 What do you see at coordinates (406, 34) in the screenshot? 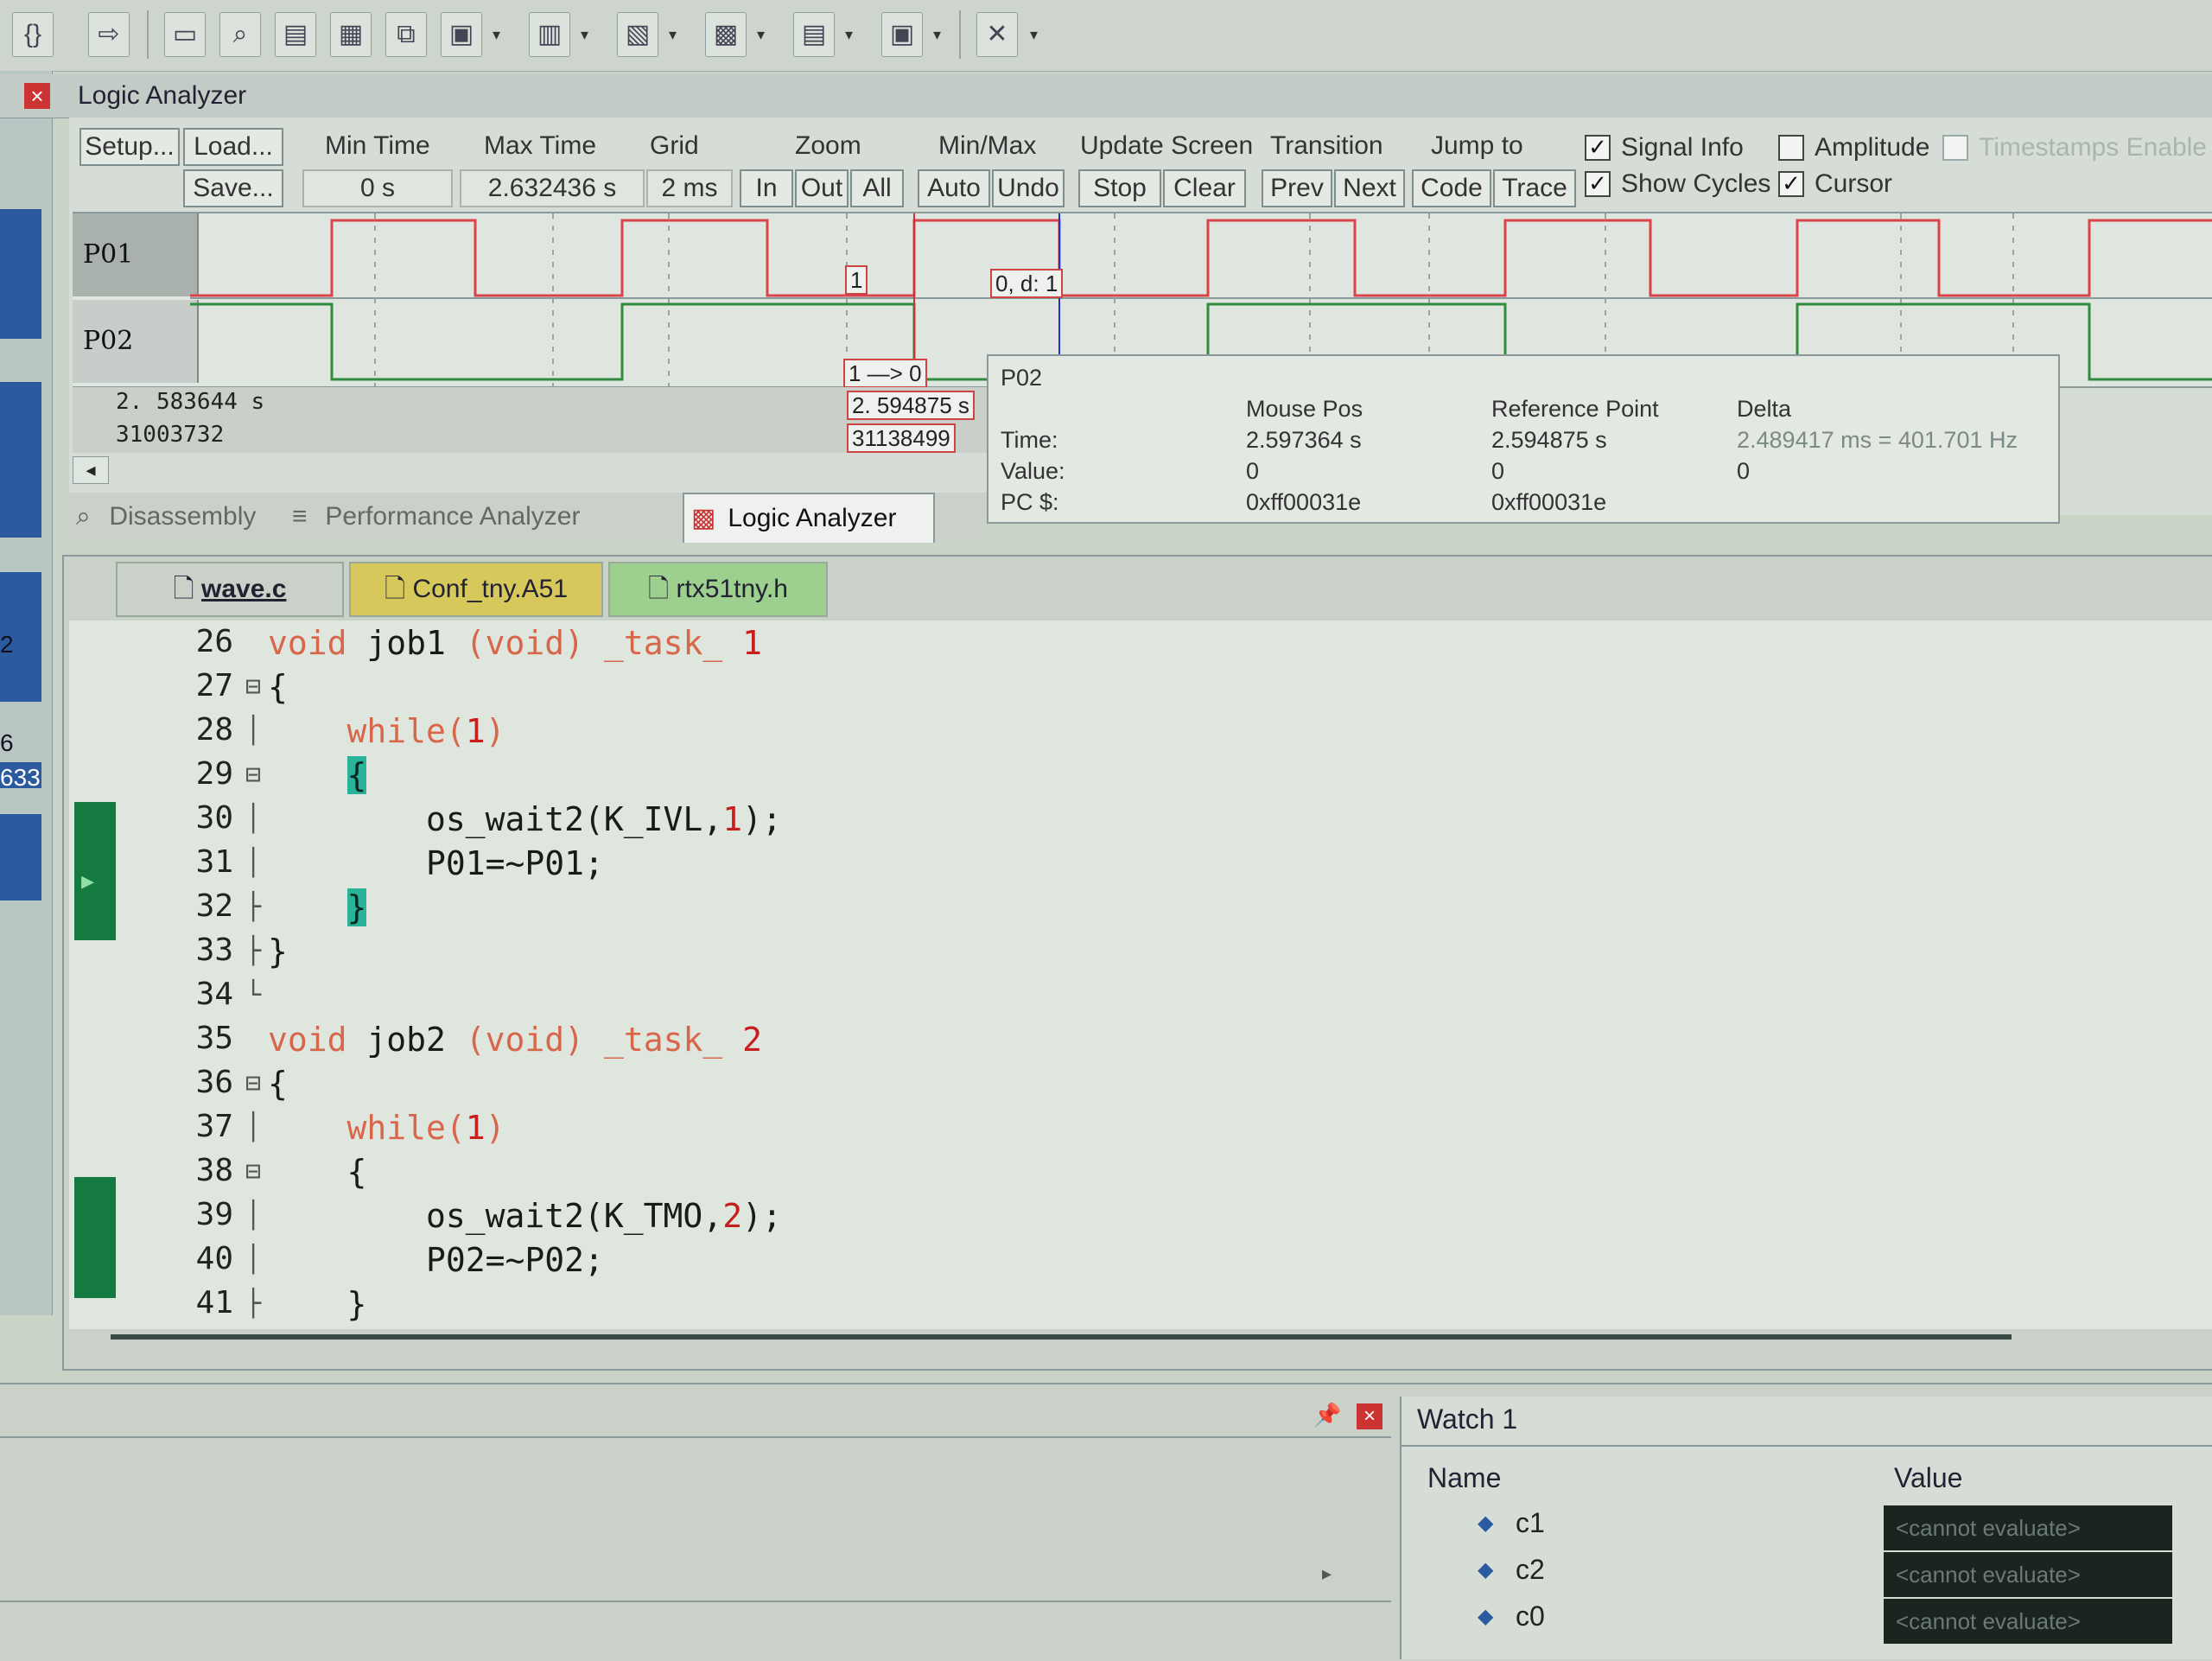
I see `serial-icon: ⧉` at bounding box center [406, 34].